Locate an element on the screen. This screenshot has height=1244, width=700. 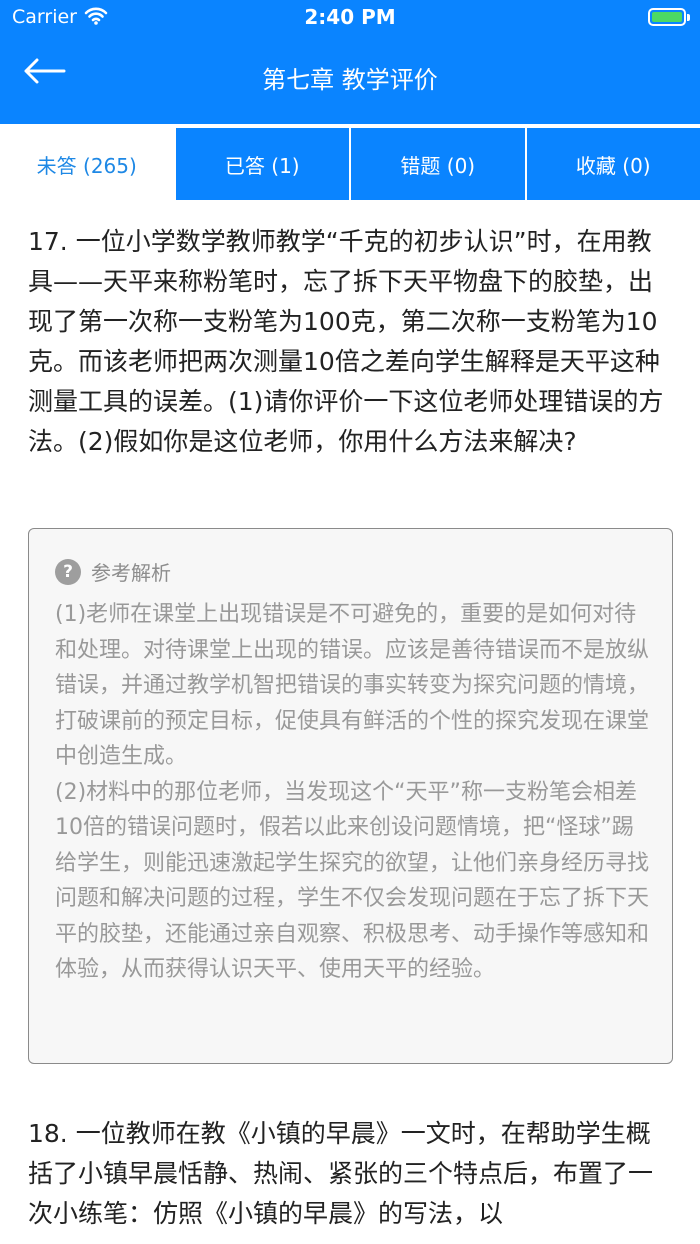
question-mark-icon: ? is located at coordinates (68, 571).